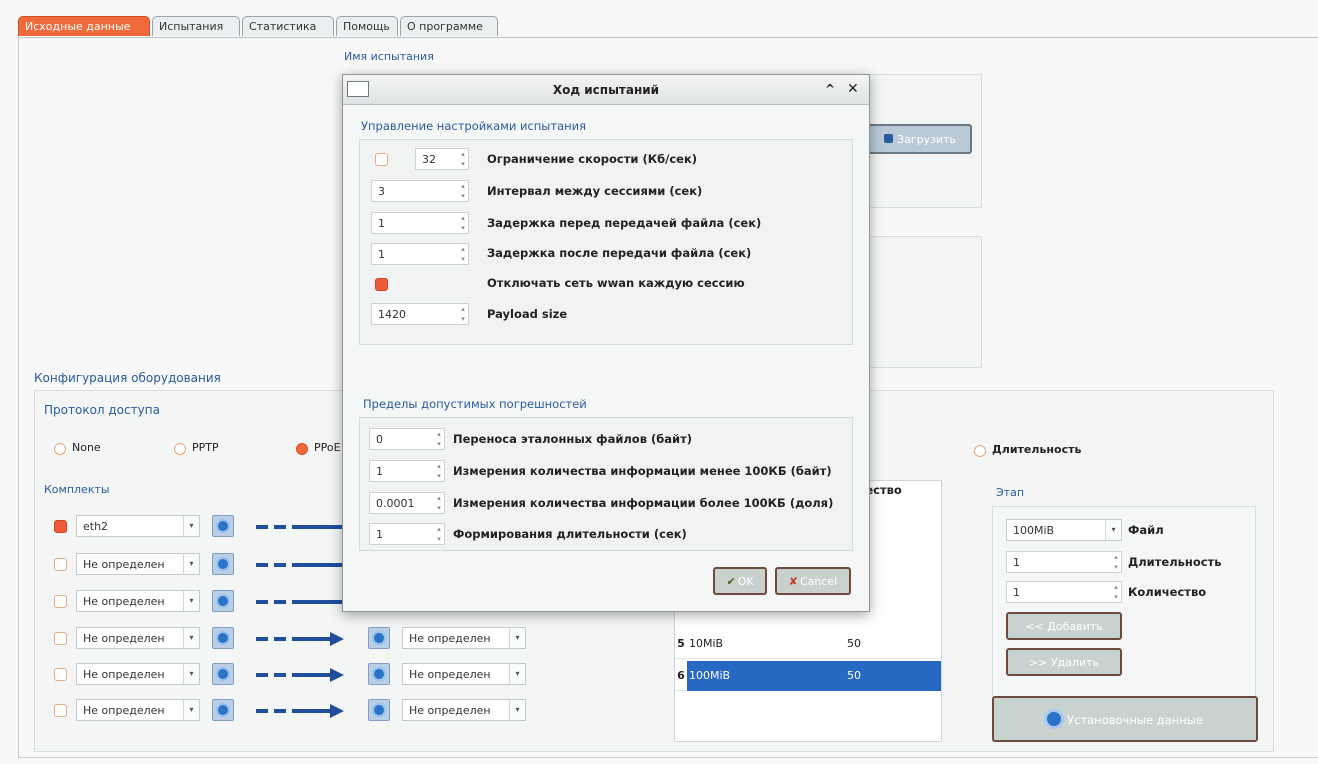 This screenshot has width=1318, height=764. Describe the element at coordinates (464, 710) in the screenshot. I see `kit-right-select-6: Не определен ▾` at that location.